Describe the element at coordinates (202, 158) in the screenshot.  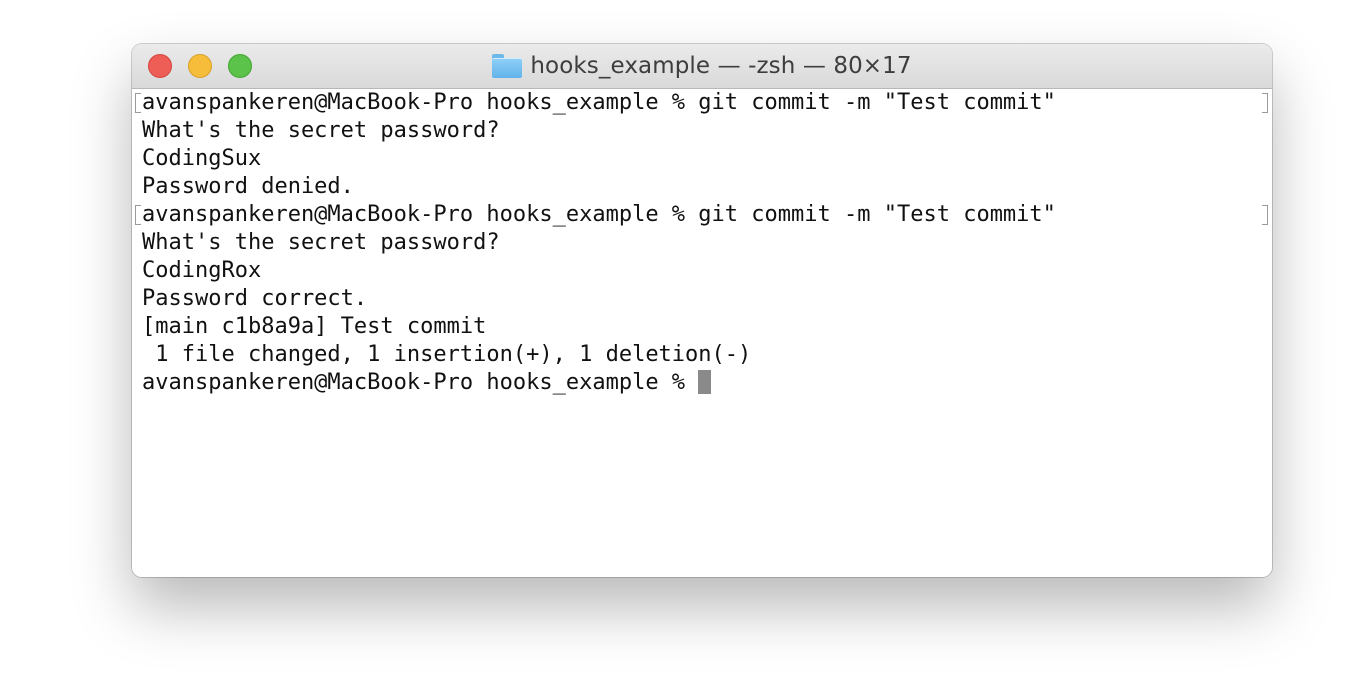
I see `terminal-line: CodingSux` at that location.